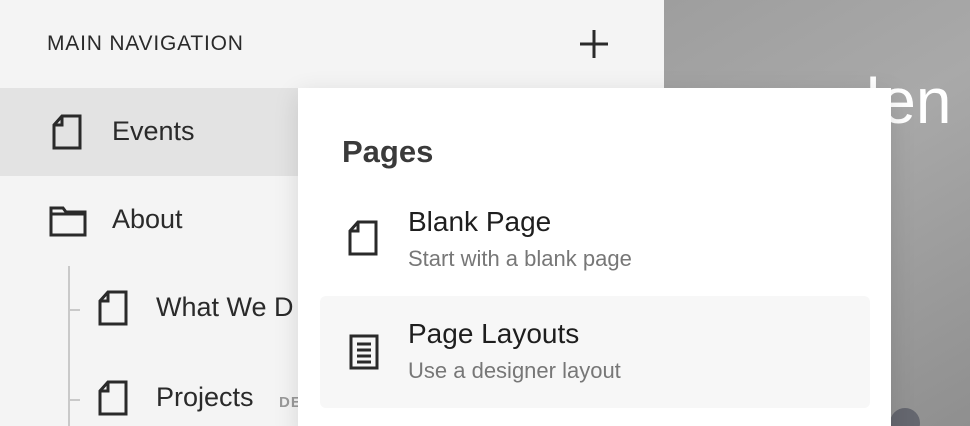 This screenshot has height=426, width=970. What do you see at coordinates (494, 333) in the screenshot?
I see `option-title: Page Layouts` at bounding box center [494, 333].